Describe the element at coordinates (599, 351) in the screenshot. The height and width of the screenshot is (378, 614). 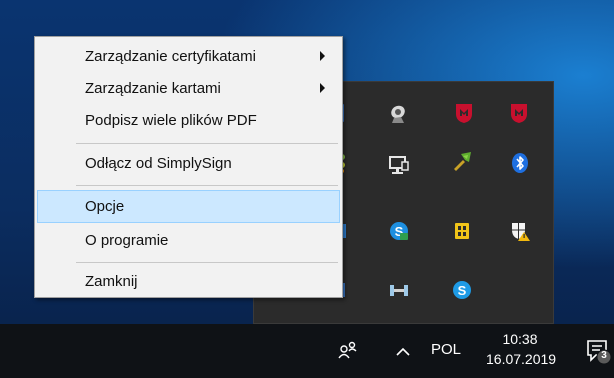
I see `action-center-icon: 3` at that location.